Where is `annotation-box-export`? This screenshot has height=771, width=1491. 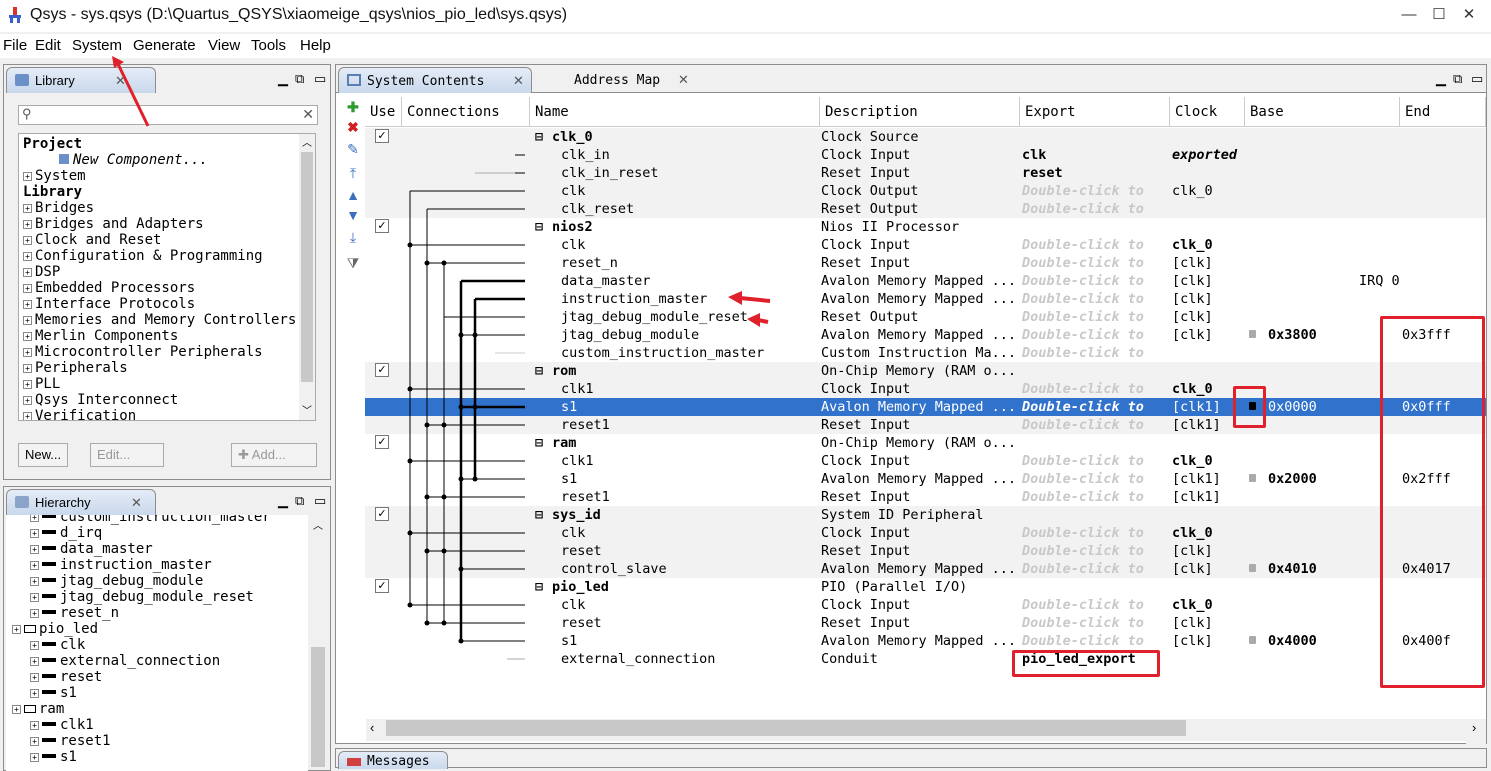
annotation-box-export is located at coordinates (1086, 663).